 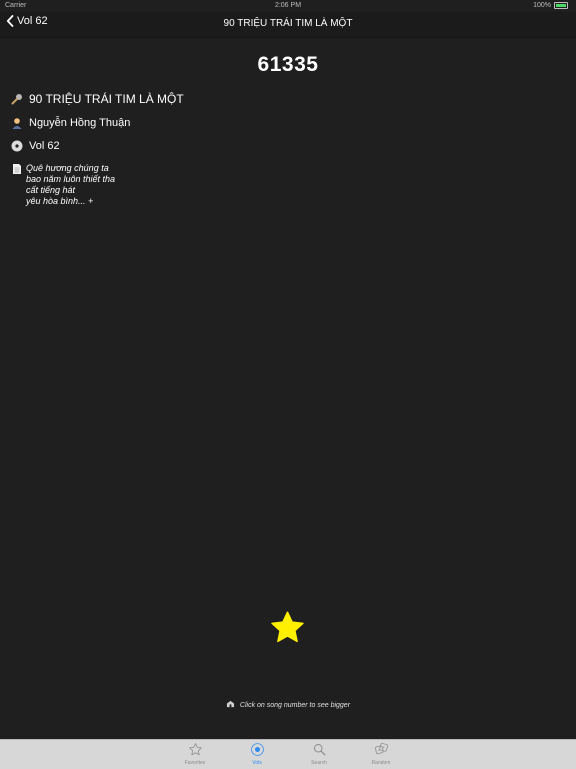 What do you see at coordinates (17, 169) in the screenshot?
I see `document-icon` at bounding box center [17, 169].